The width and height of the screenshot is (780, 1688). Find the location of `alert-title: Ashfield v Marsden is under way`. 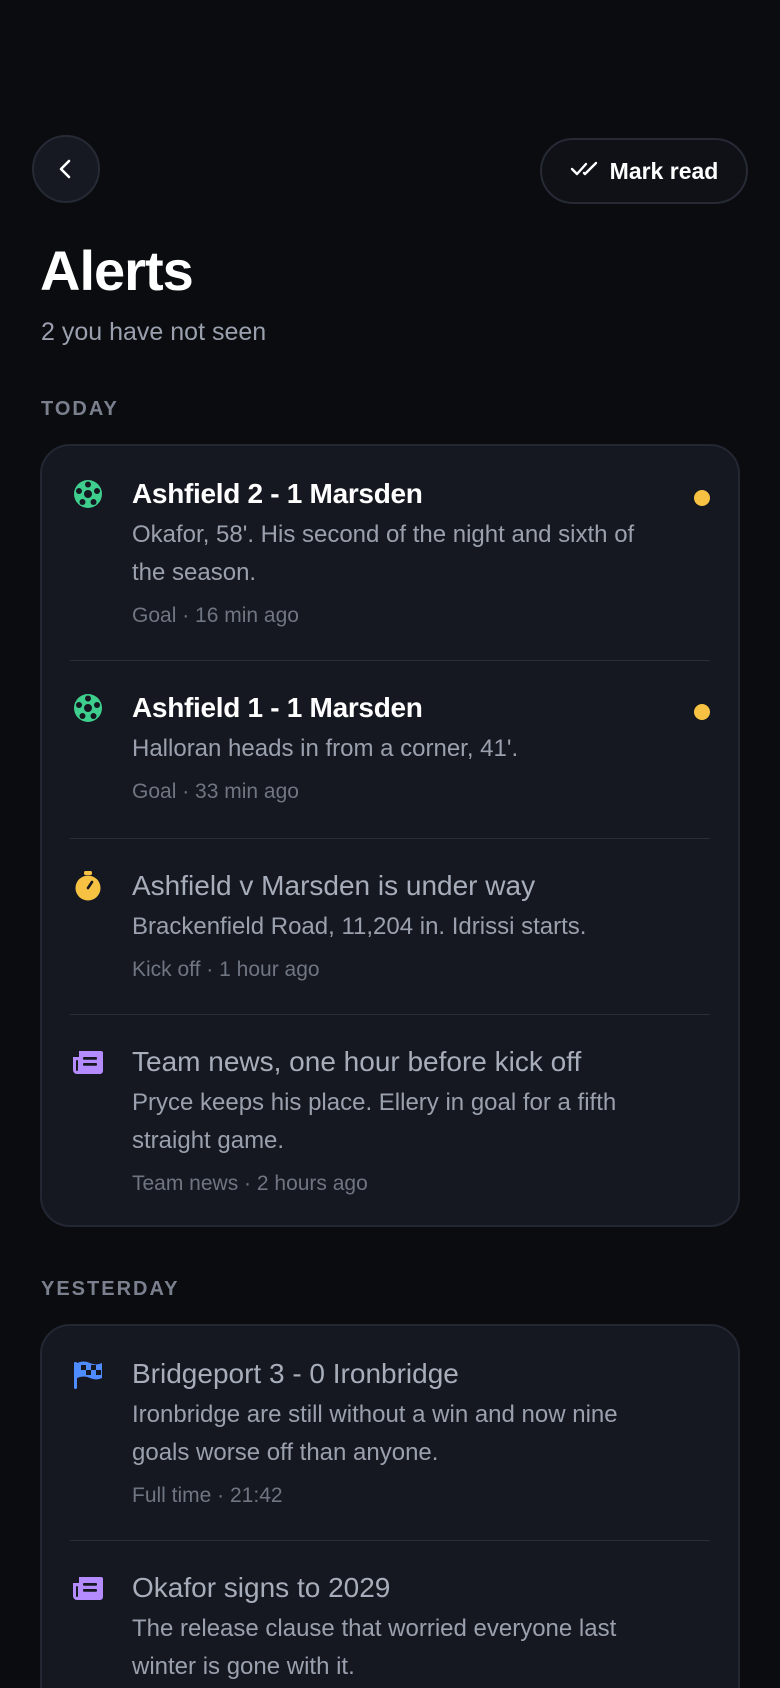

alert-title: Ashfield v Marsden is under way is located at coordinates (334, 885).